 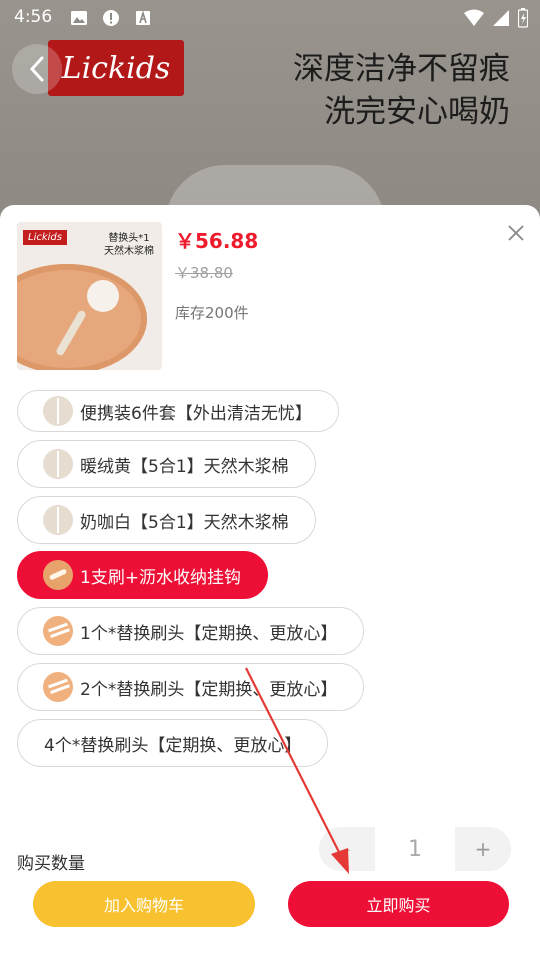 I want to click on option-4-replacement-heads: 4个*替换刷头【定期换、更放心】, so click(x=173, y=743).